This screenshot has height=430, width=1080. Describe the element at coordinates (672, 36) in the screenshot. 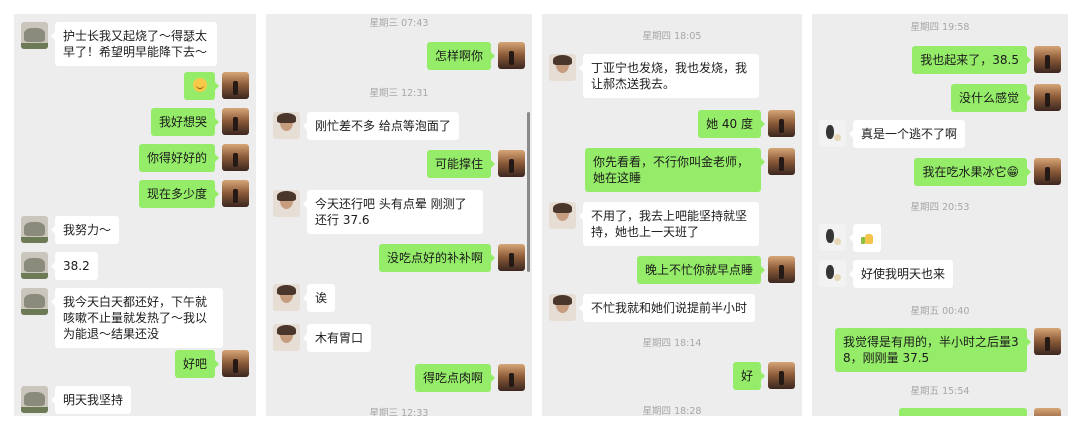

I see `timestamp: 星期四 18:05` at that location.